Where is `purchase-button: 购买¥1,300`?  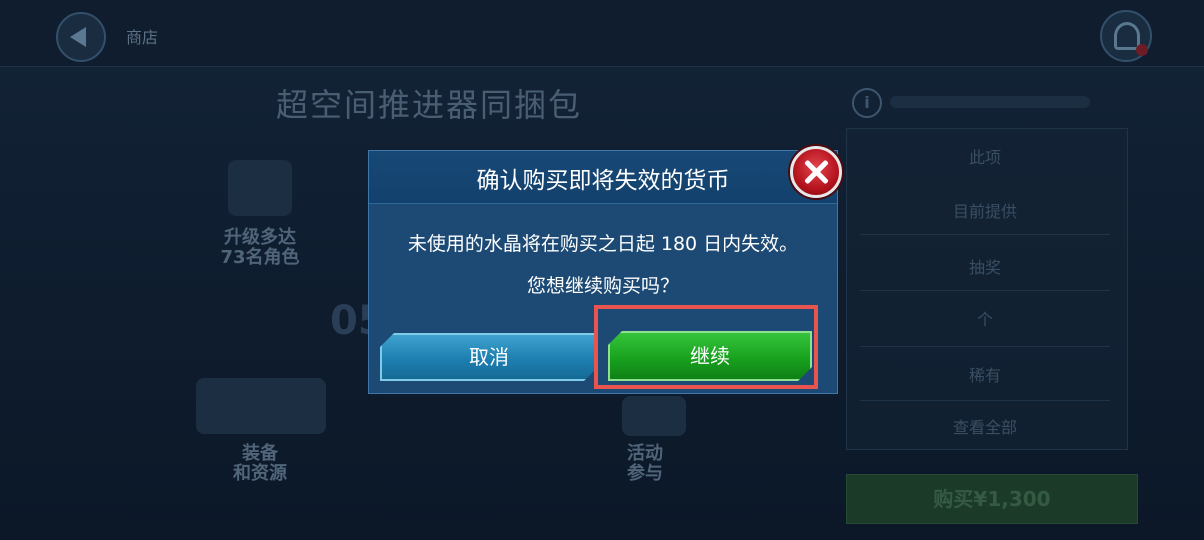
purchase-button: 购买¥1,300 is located at coordinates (992, 499).